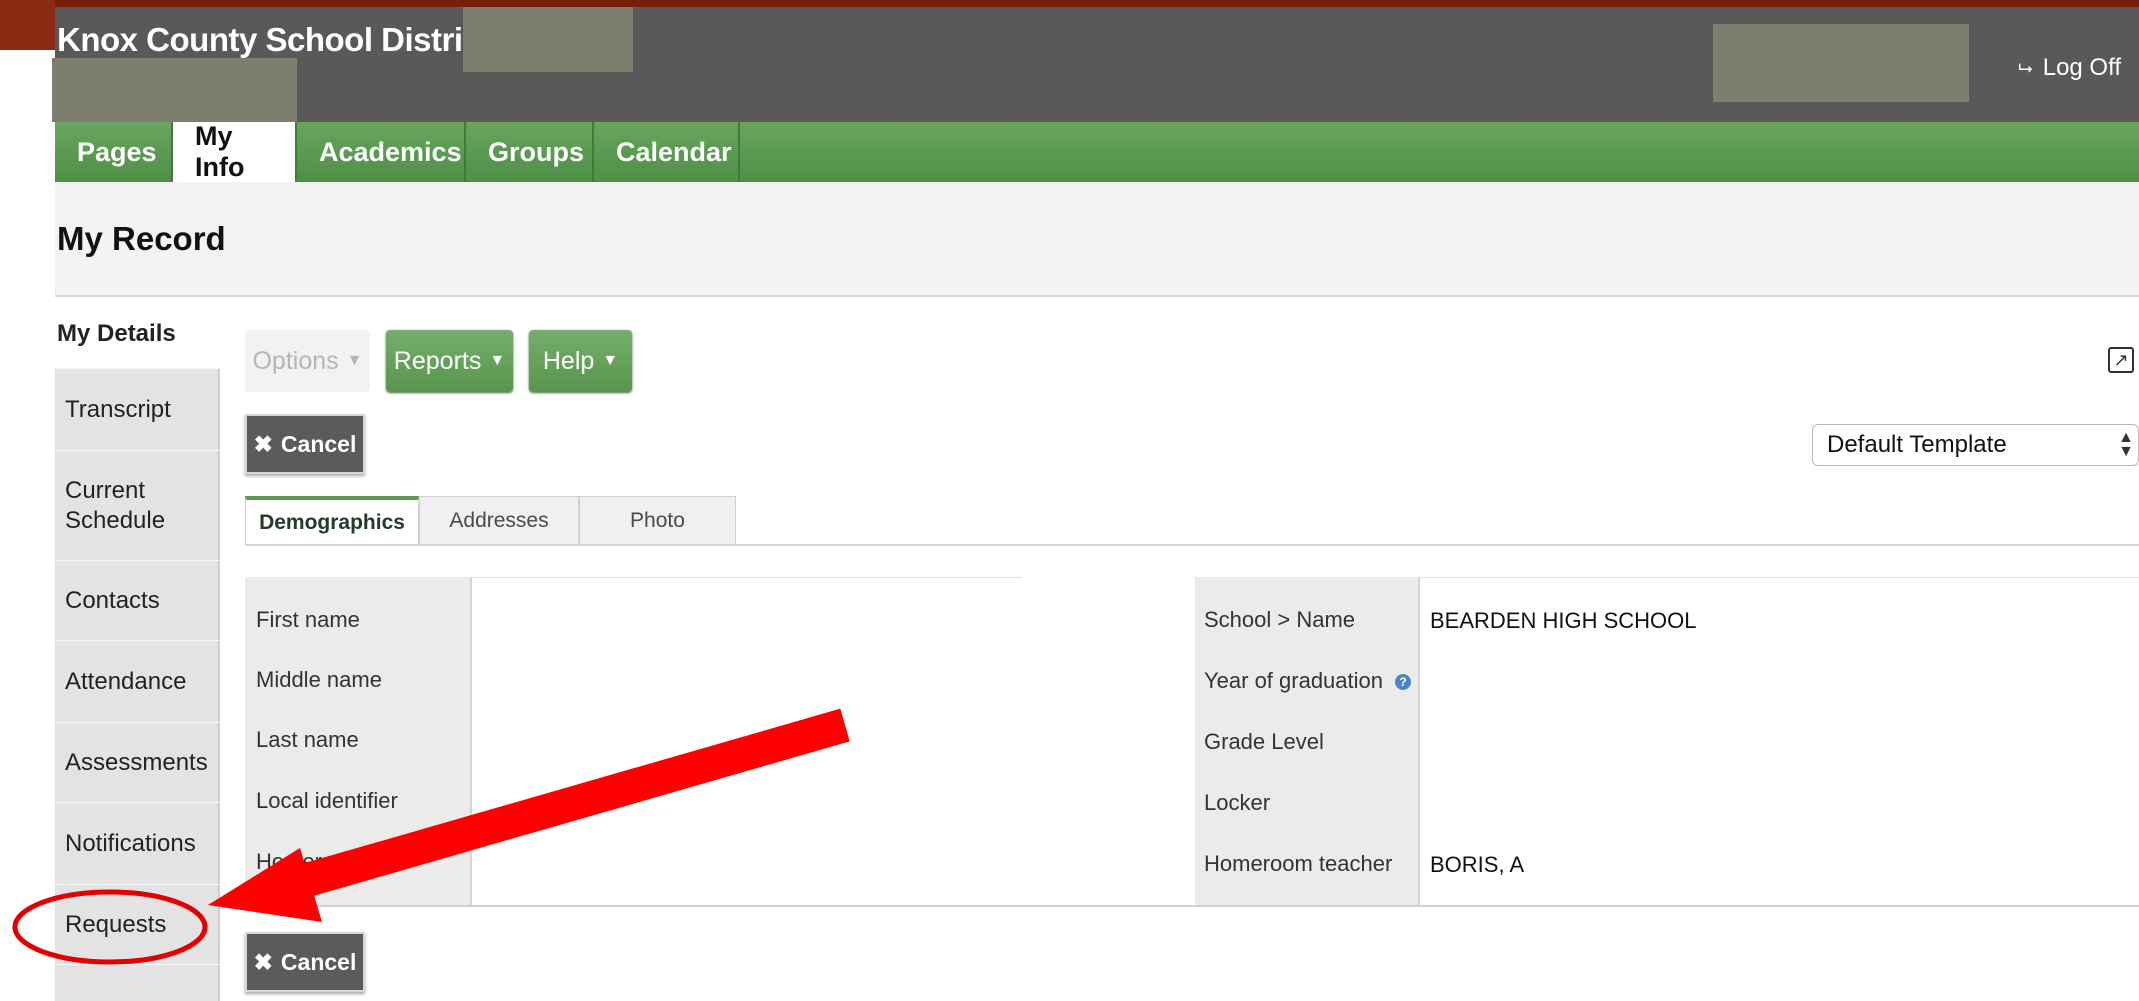 This screenshot has width=2139, height=1001. What do you see at coordinates (530, 152) in the screenshot?
I see `nav-tab-groups: Groups` at bounding box center [530, 152].